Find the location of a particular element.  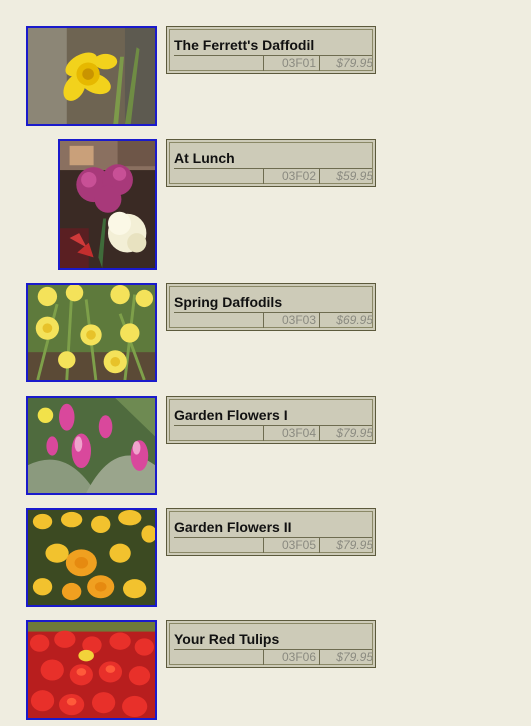

product-title: Your Red Tulips is located at coordinates (226, 639).